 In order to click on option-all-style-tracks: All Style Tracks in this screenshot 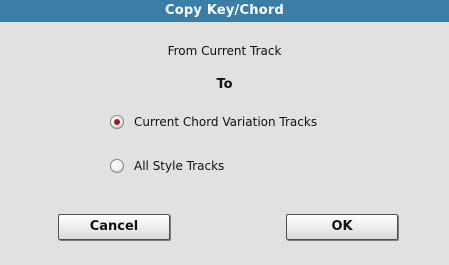, I will do `click(167, 166)`.